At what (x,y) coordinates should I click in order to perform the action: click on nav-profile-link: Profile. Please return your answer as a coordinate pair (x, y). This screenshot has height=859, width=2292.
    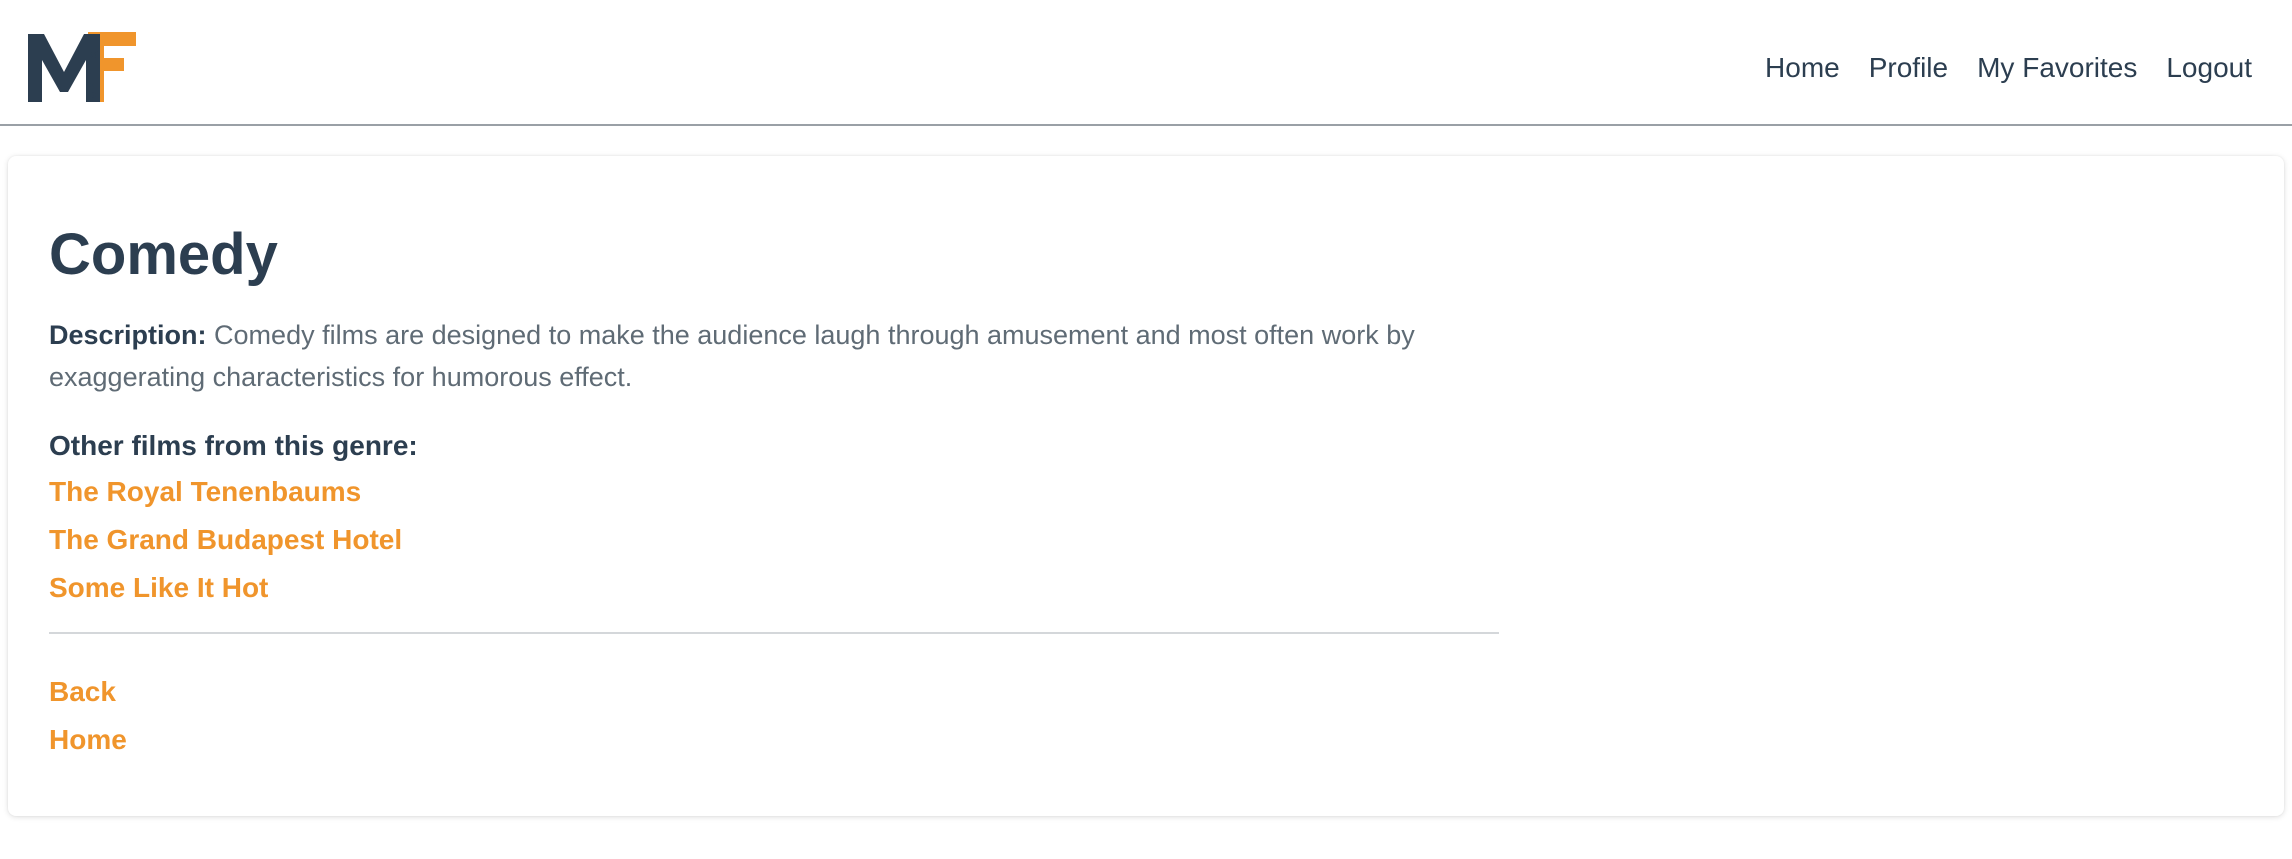
    Looking at the image, I should click on (1908, 68).